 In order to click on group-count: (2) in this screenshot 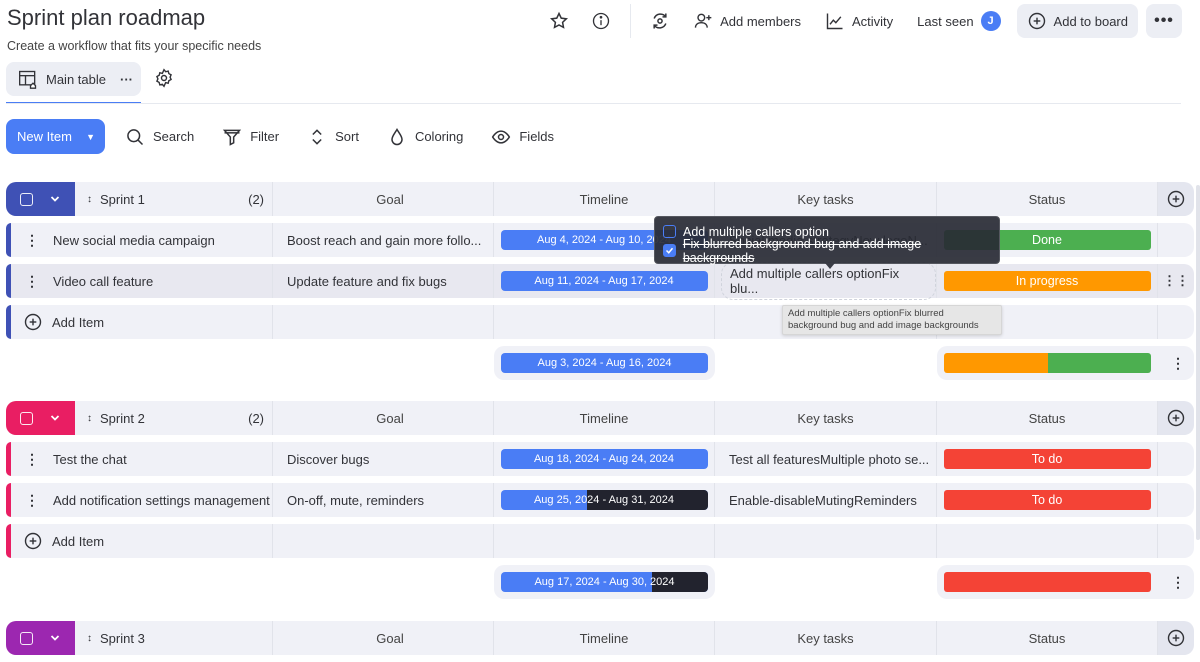, I will do `click(256, 418)`.